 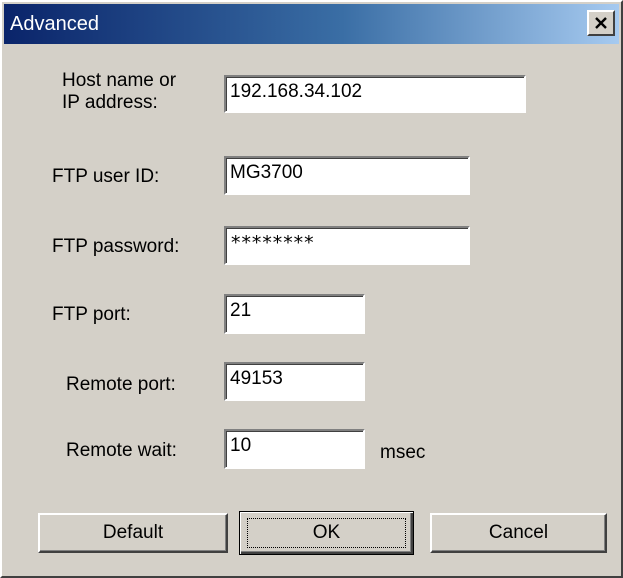 What do you see at coordinates (91, 314) in the screenshot?
I see `ftp-port-label: FTP port:` at bounding box center [91, 314].